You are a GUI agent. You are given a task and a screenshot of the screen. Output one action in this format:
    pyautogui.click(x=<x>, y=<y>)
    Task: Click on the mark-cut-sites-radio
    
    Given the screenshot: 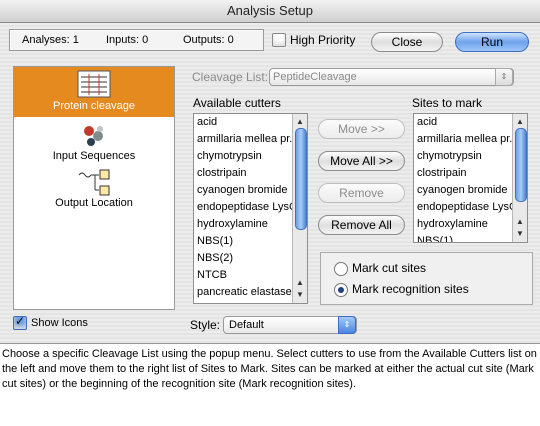 What is the action you would take?
    pyautogui.click(x=341, y=269)
    